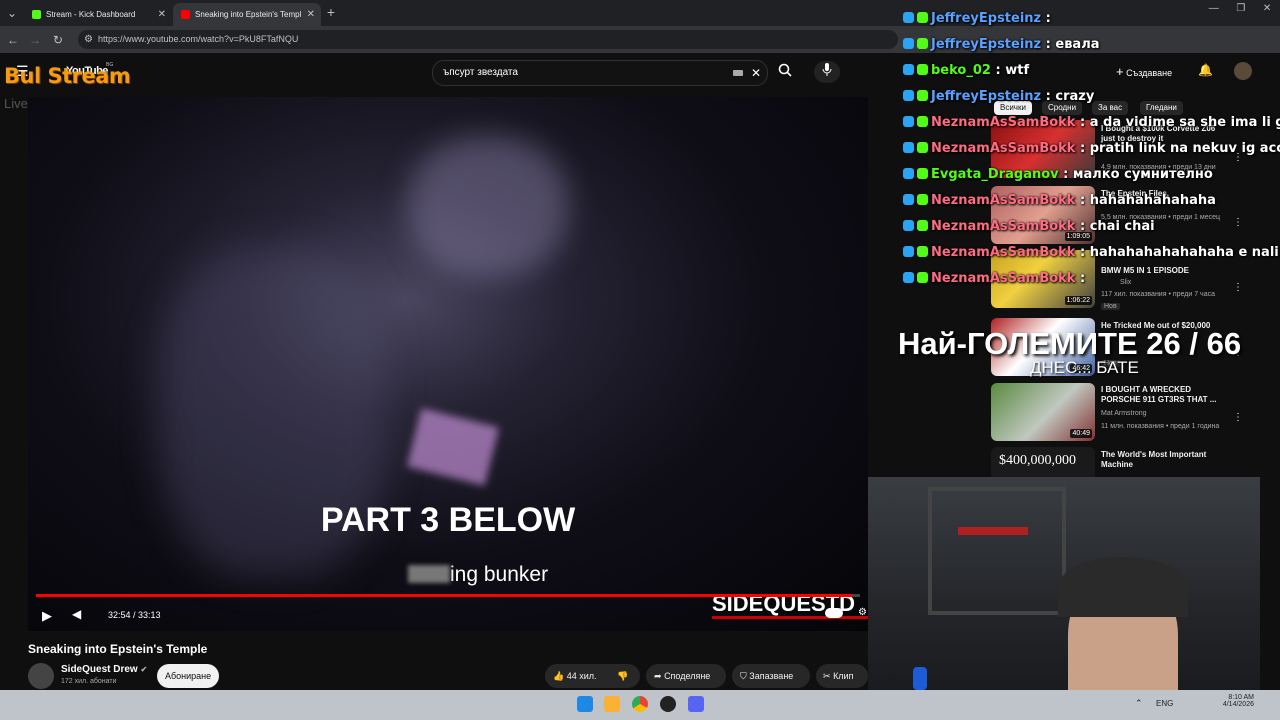 This screenshot has width=1280, height=720. I want to click on dislike-button: 👎, so click(622, 676).